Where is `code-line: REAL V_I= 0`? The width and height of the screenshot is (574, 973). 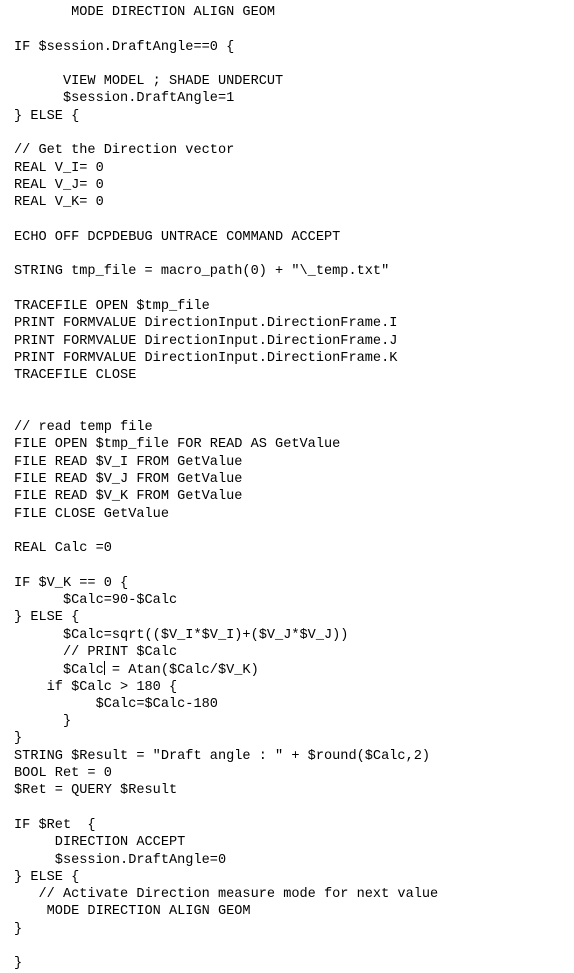 code-line: REAL V_I= 0 is located at coordinates (287, 168).